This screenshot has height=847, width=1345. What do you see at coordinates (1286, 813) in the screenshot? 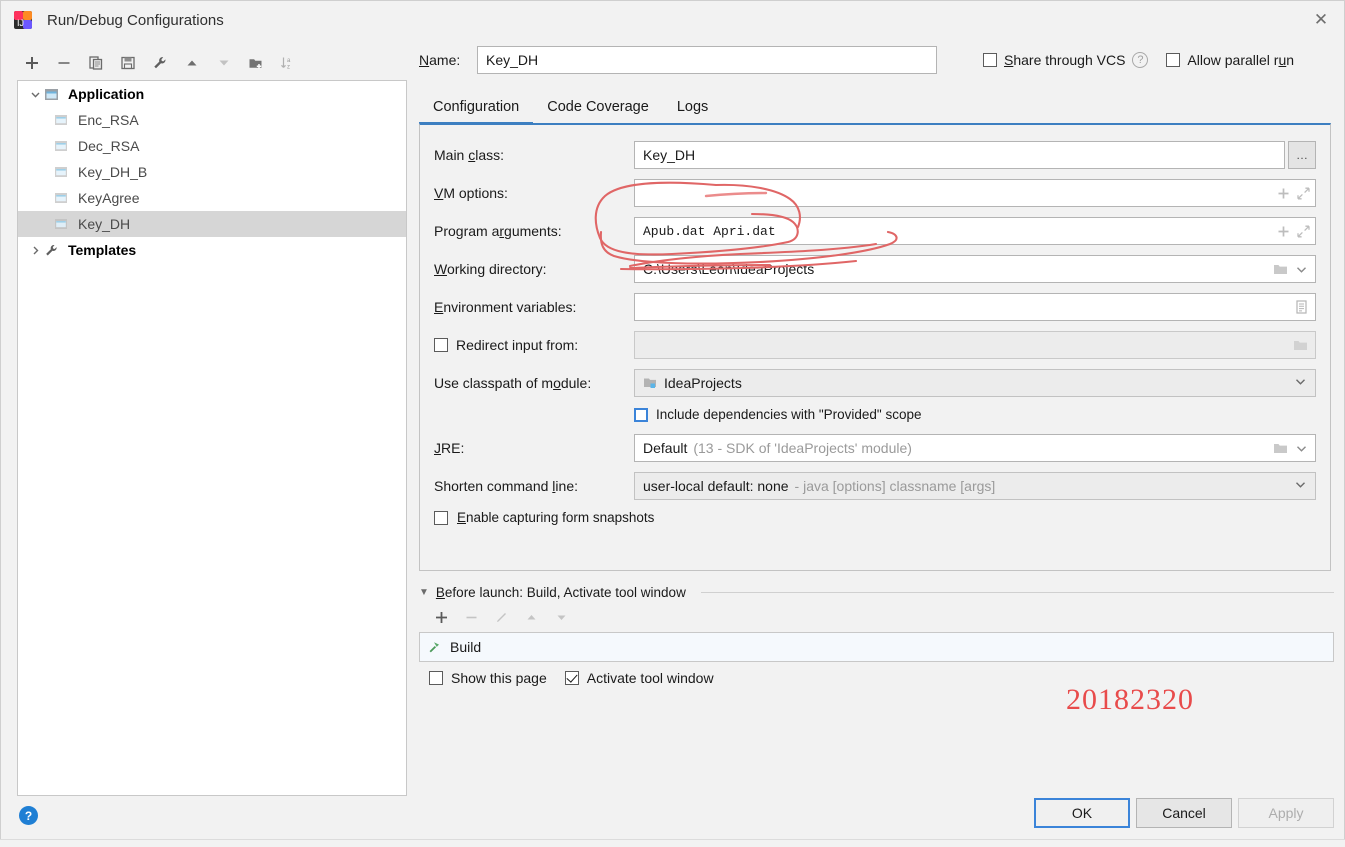
I see `apply-button: Apply` at bounding box center [1286, 813].